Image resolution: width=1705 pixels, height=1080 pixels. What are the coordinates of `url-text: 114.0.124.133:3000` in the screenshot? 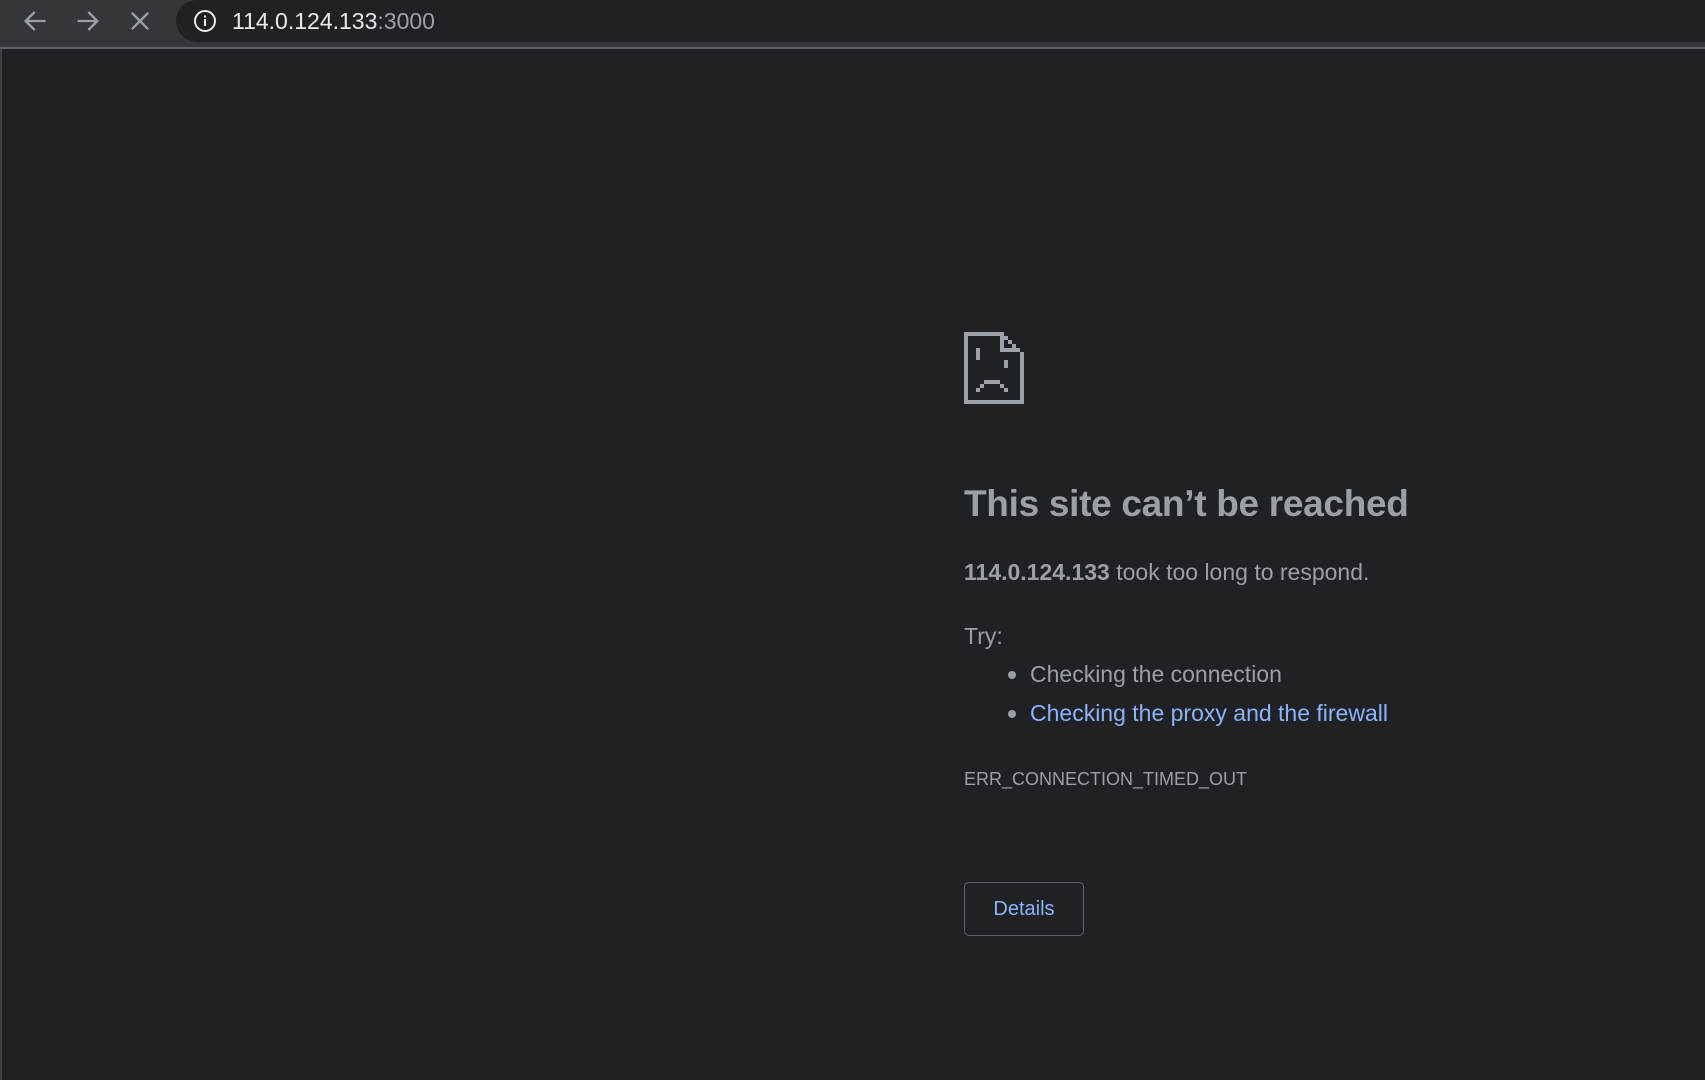 It's located at (333, 21).